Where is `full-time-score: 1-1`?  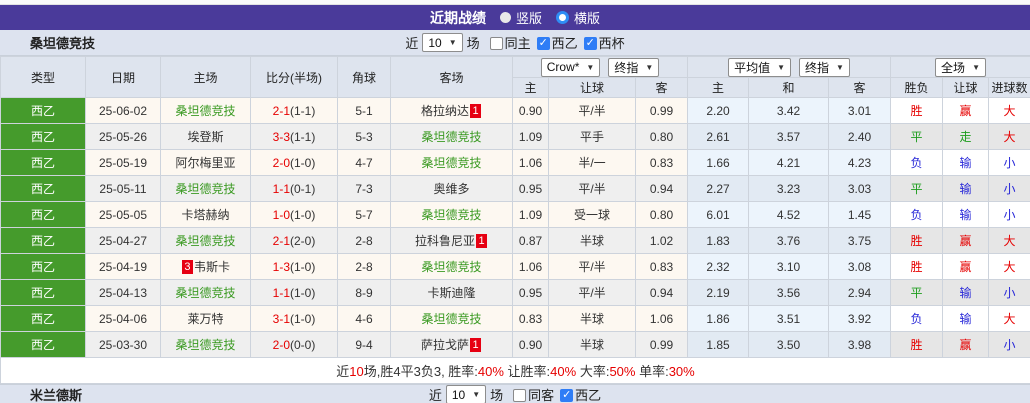 full-time-score: 1-1 is located at coordinates (281, 292).